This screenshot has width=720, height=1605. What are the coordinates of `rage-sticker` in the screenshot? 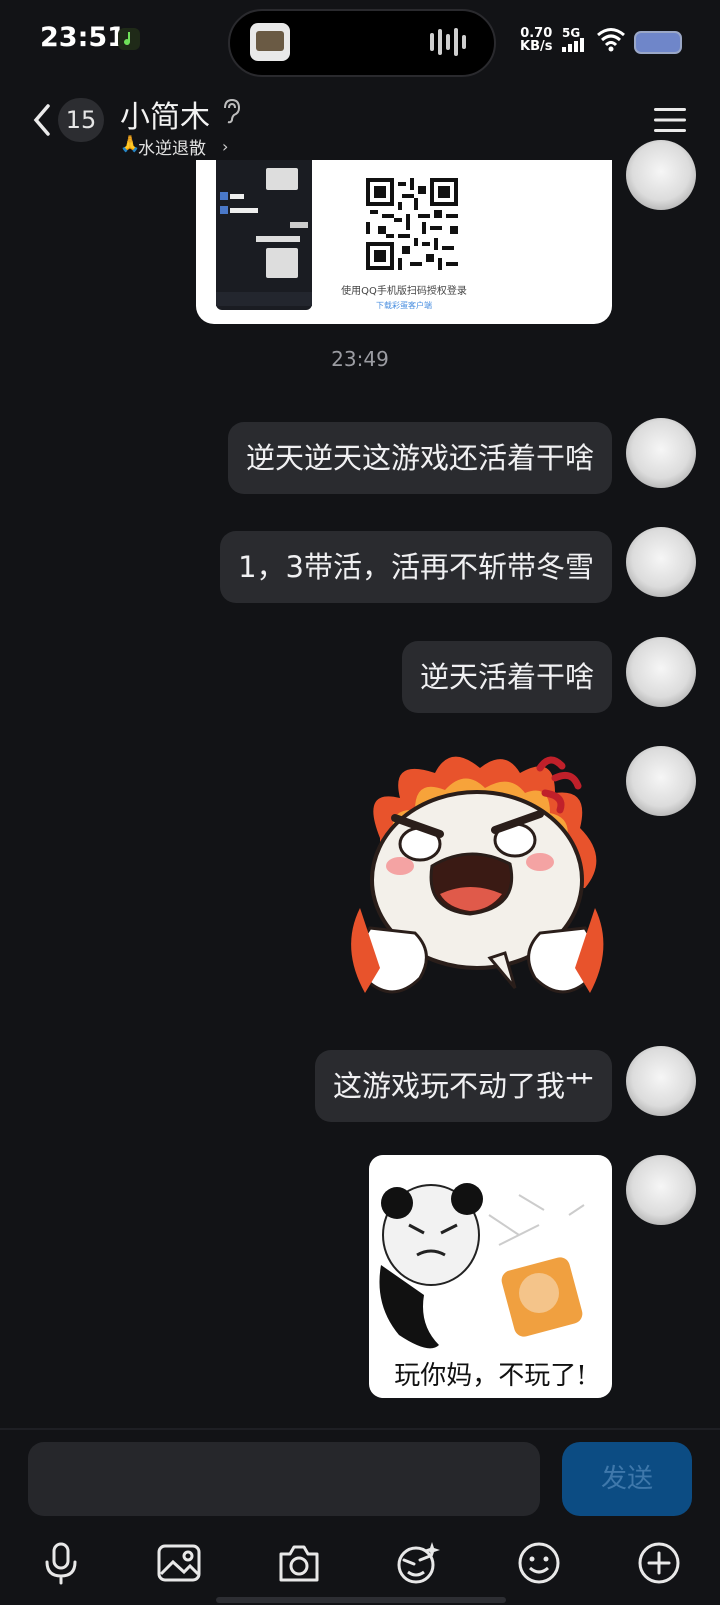 It's located at (477, 882).